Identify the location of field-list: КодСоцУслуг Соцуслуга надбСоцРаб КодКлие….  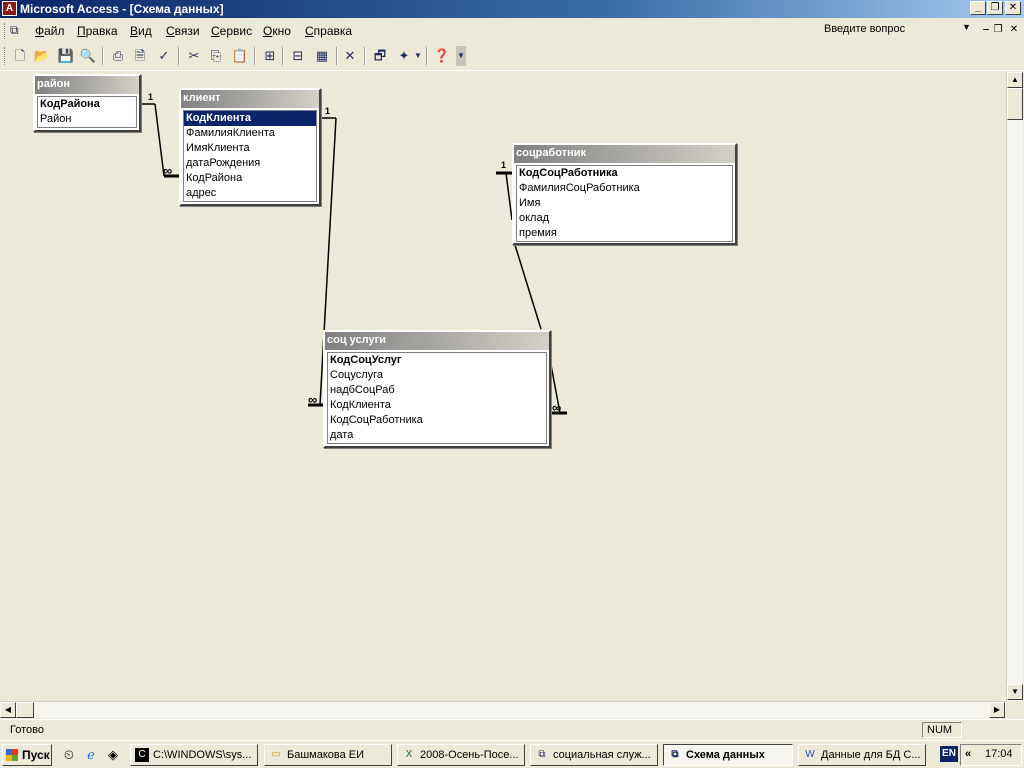
(437, 398).